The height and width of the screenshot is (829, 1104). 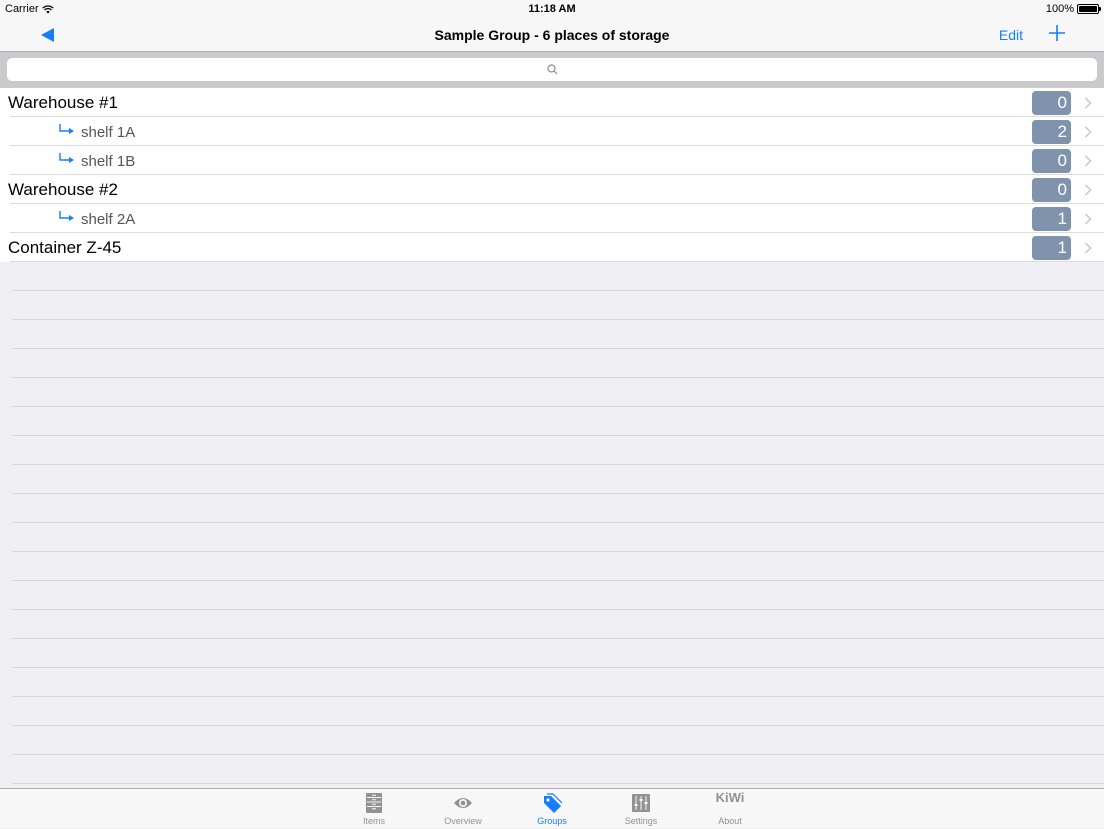 What do you see at coordinates (48, 35) in the screenshot?
I see `back-arrow-icon` at bounding box center [48, 35].